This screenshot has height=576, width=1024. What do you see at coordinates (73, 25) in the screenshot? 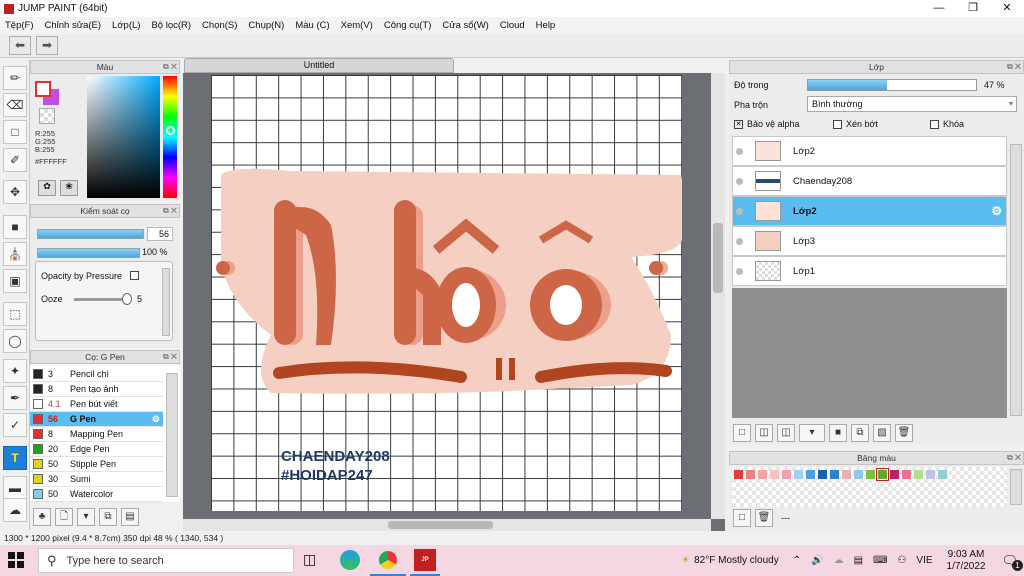
I see `menu-edit: Chỉnh sửa(E)` at bounding box center [73, 25].